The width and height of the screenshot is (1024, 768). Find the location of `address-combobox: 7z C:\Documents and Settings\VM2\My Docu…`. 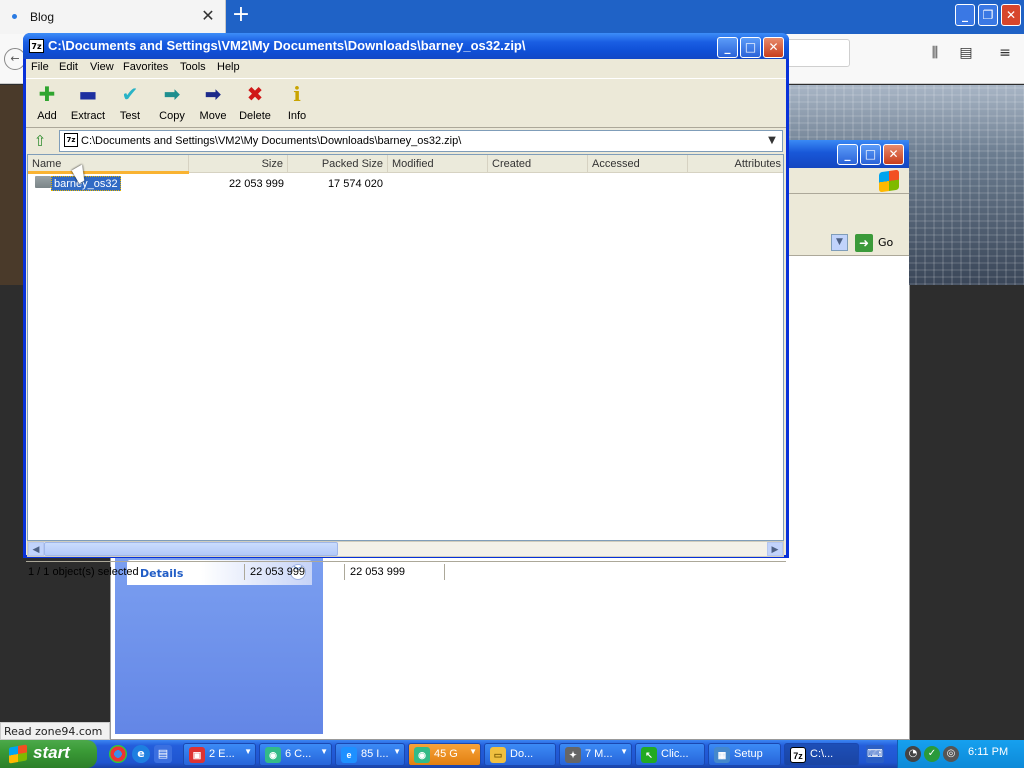

address-combobox: 7z C:\Documents and Settings\VM2\My Docu… is located at coordinates (421, 141).